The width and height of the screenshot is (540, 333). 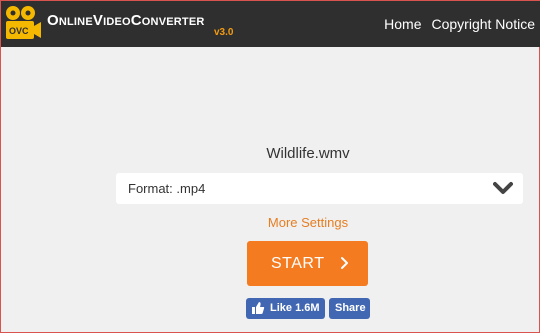 I want to click on facebook-like-label: Like 1.6M, so click(x=295, y=308).